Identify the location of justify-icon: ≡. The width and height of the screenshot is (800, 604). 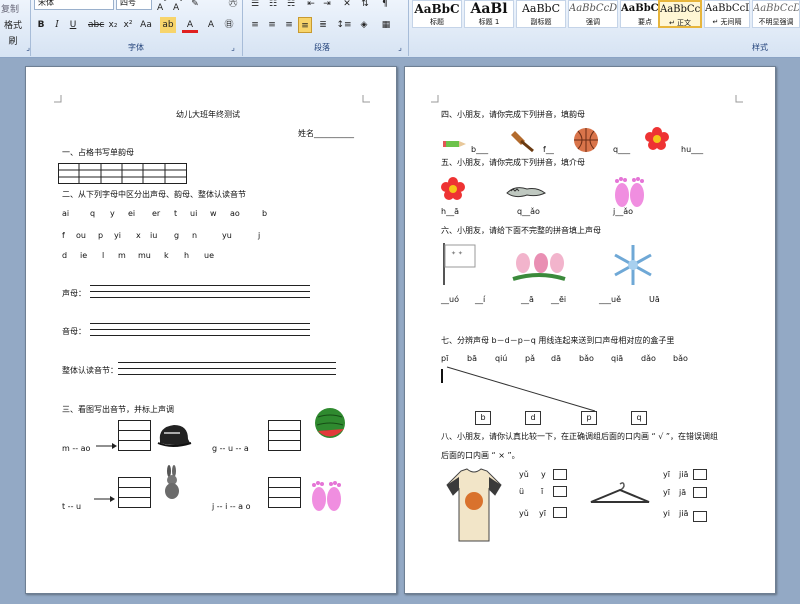
(305, 25).